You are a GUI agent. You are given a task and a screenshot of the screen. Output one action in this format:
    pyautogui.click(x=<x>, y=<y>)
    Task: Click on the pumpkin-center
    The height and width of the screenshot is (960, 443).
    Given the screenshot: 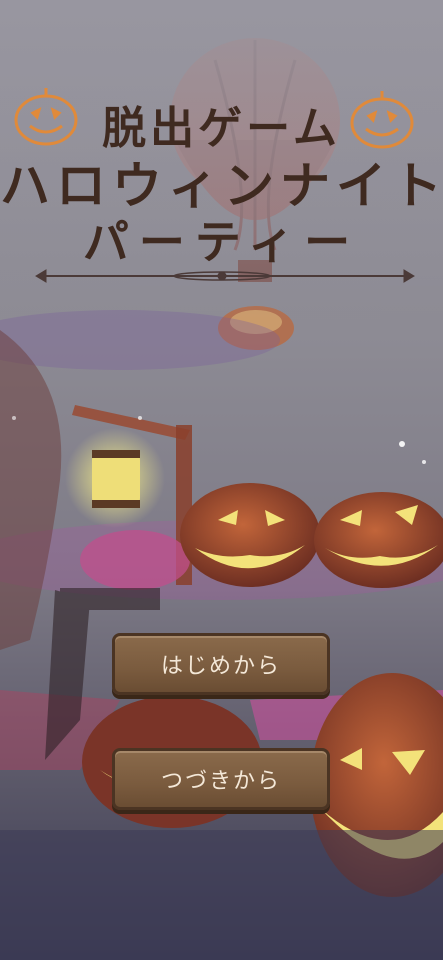 What is the action you would take?
    pyautogui.click(x=250, y=535)
    